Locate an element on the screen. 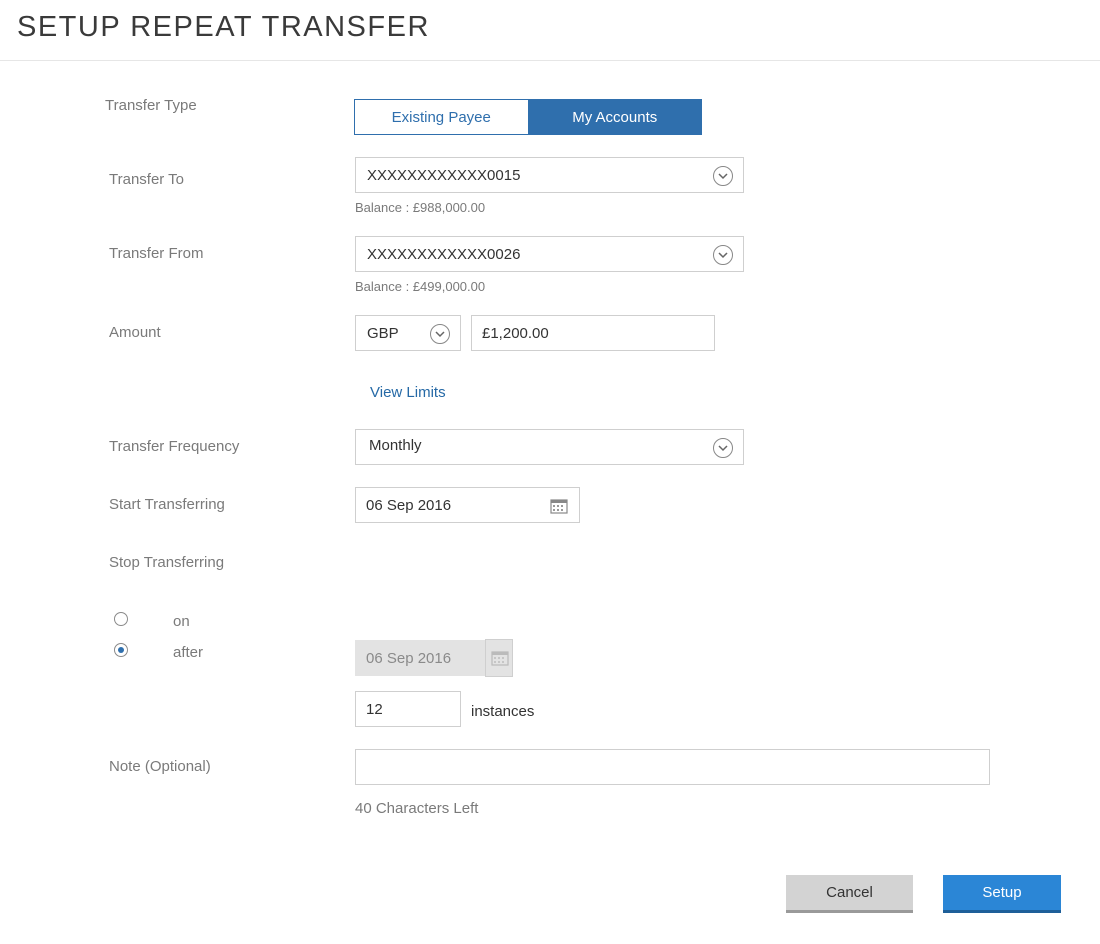  transfer-type-label: Transfer Type is located at coordinates (151, 105).